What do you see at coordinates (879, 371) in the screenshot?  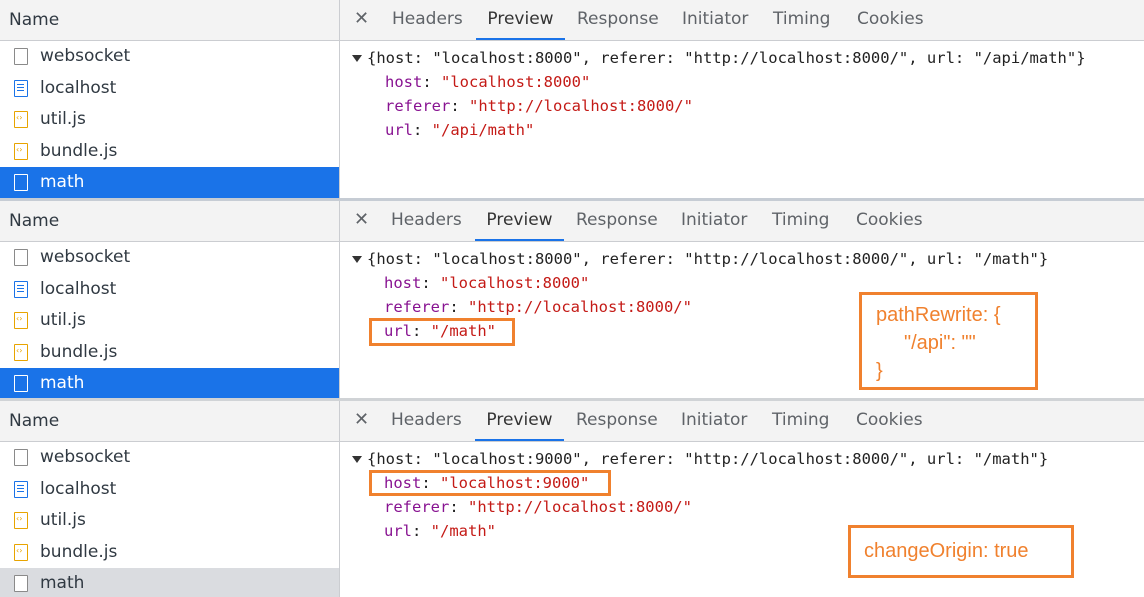 I see `annotation-line: }` at bounding box center [879, 371].